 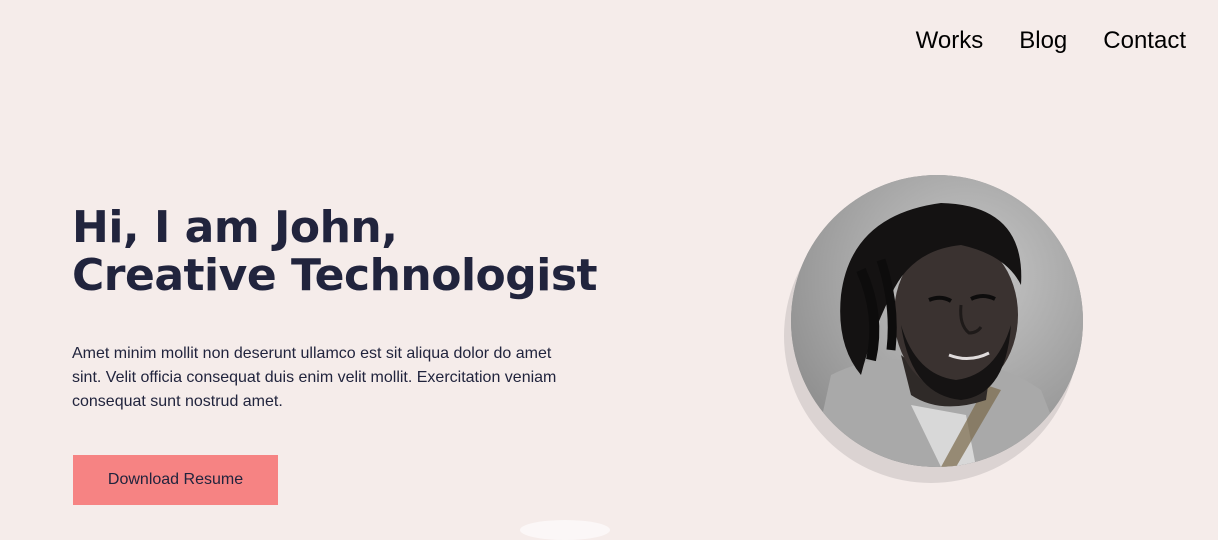 I want to click on top-nav: Works Blog Contact, so click(x=1051, y=41).